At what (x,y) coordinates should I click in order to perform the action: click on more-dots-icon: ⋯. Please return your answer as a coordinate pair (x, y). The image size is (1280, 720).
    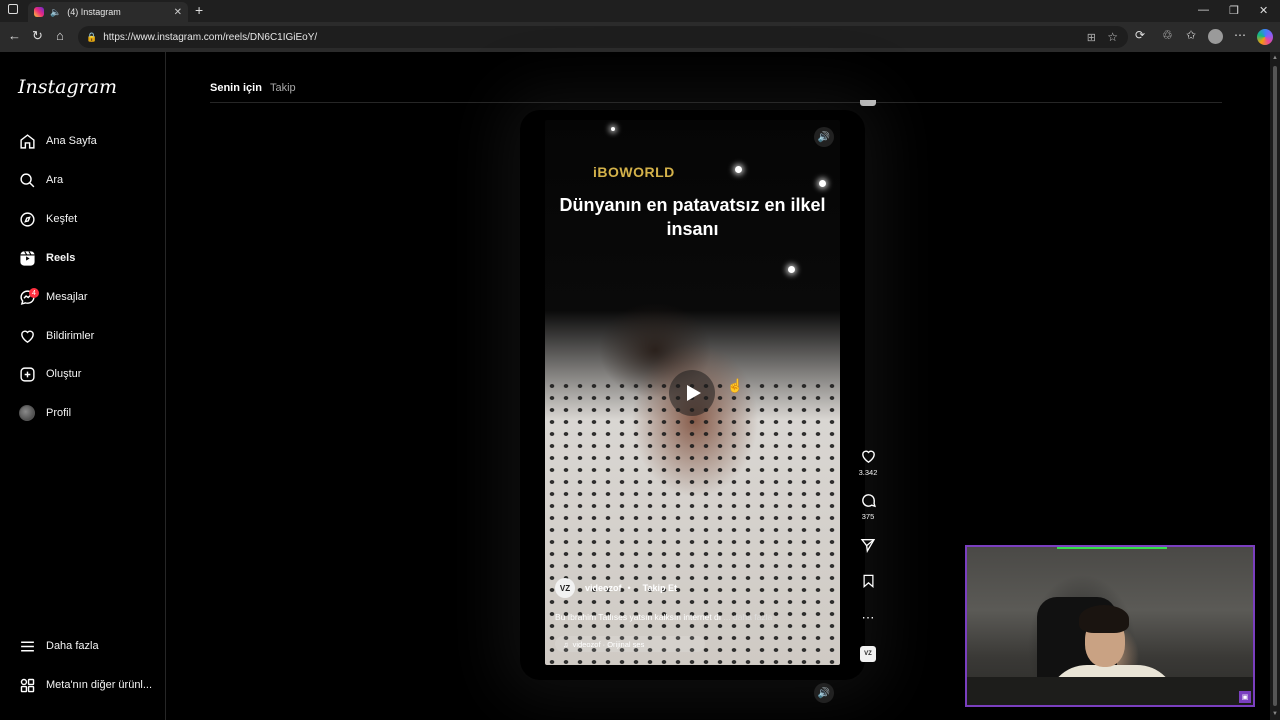
    Looking at the image, I should click on (868, 617).